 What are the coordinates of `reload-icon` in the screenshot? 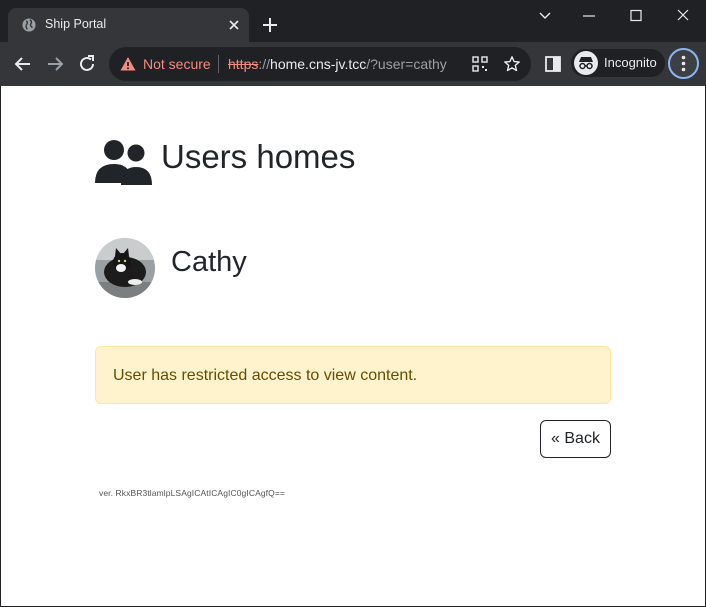 It's located at (87, 64).